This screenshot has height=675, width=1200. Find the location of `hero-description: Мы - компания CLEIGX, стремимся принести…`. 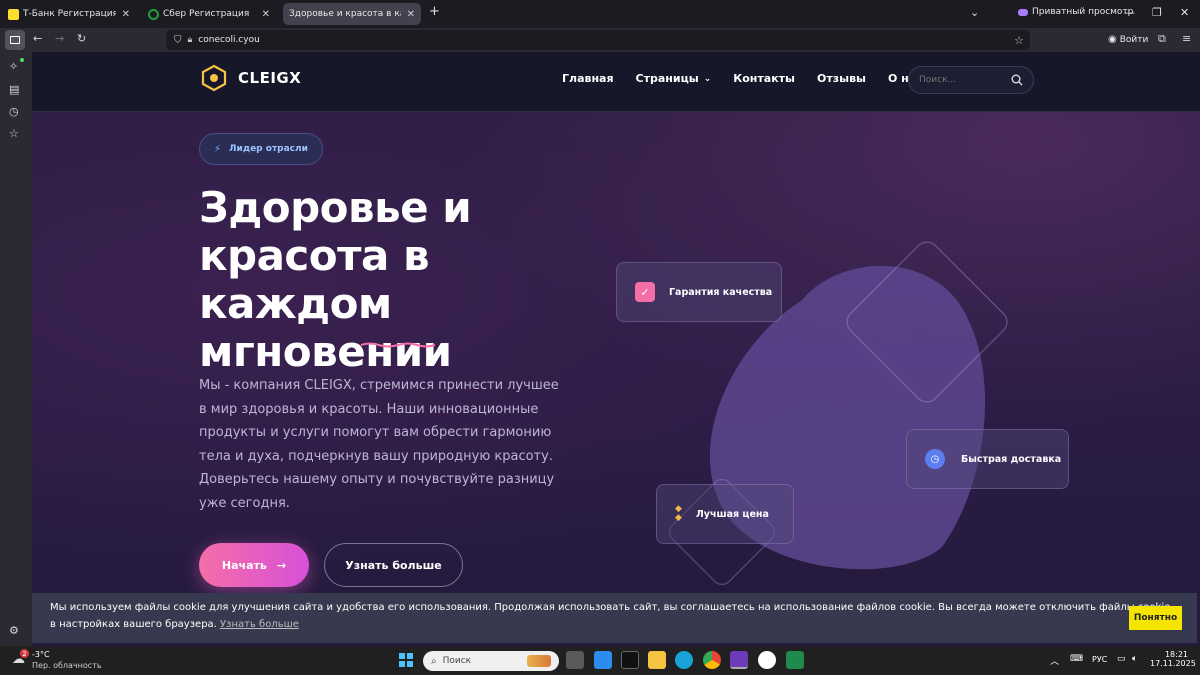

hero-description: Мы - компания CLEIGX, стремимся принести… is located at coordinates (379, 444).